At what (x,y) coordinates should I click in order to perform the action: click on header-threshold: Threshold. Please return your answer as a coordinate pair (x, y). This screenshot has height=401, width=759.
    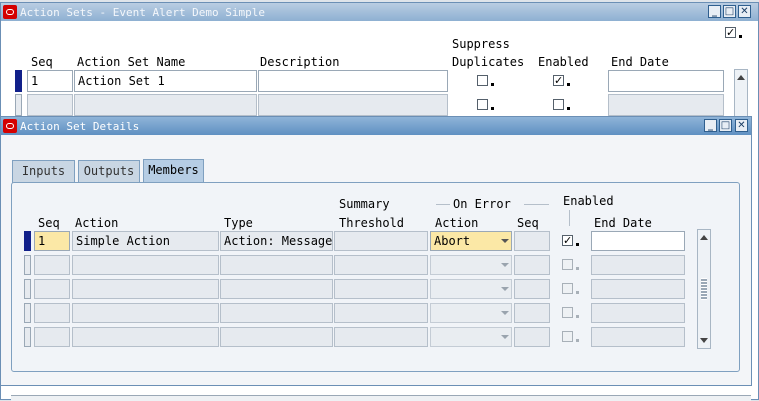
    Looking at the image, I should click on (372, 223).